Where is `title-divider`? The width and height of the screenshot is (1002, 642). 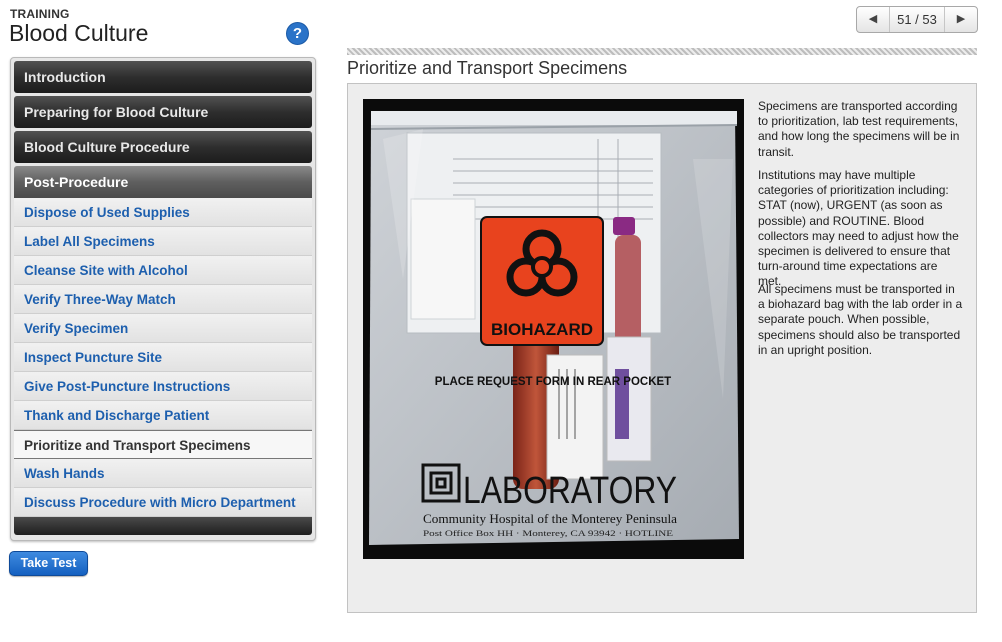 title-divider is located at coordinates (662, 51).